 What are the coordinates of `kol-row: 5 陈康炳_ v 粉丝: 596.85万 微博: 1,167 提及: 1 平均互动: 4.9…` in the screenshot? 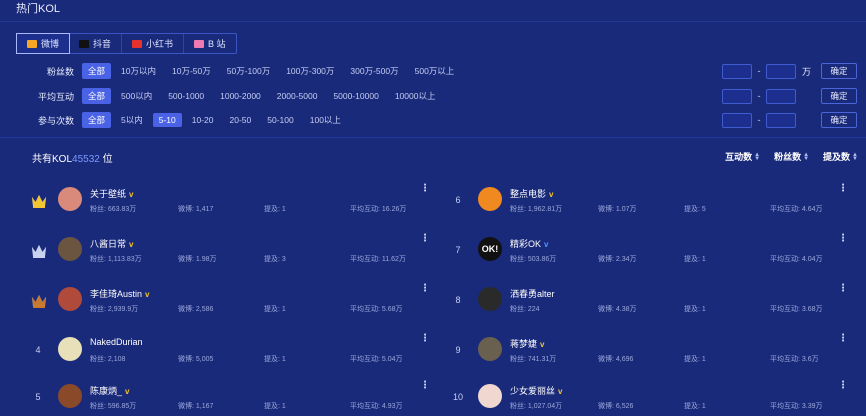 It's located at (229, 398).